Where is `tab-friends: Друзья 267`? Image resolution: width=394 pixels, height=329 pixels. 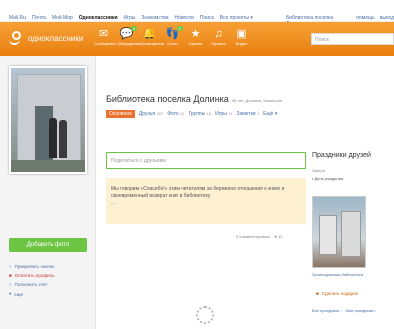
tab-friends: Друзья 267 is located at coordinates (151, 114).